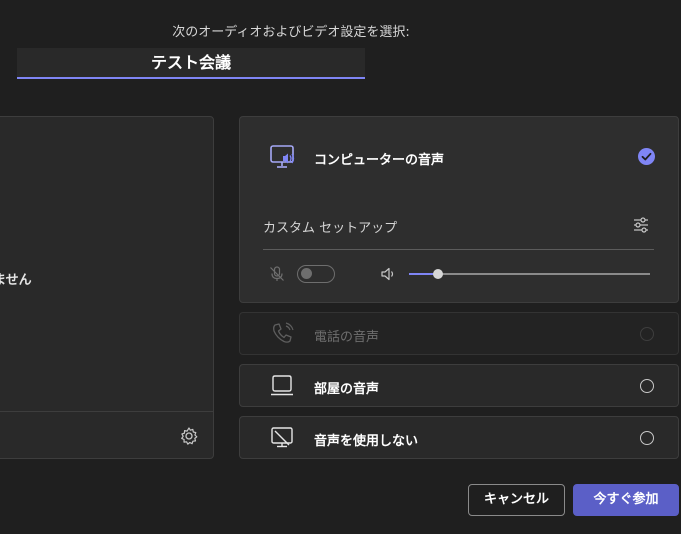  What do you see at coordinates (189, 436) in the screenshot?
I see `gear-icon` at bounding box center [189, 436].